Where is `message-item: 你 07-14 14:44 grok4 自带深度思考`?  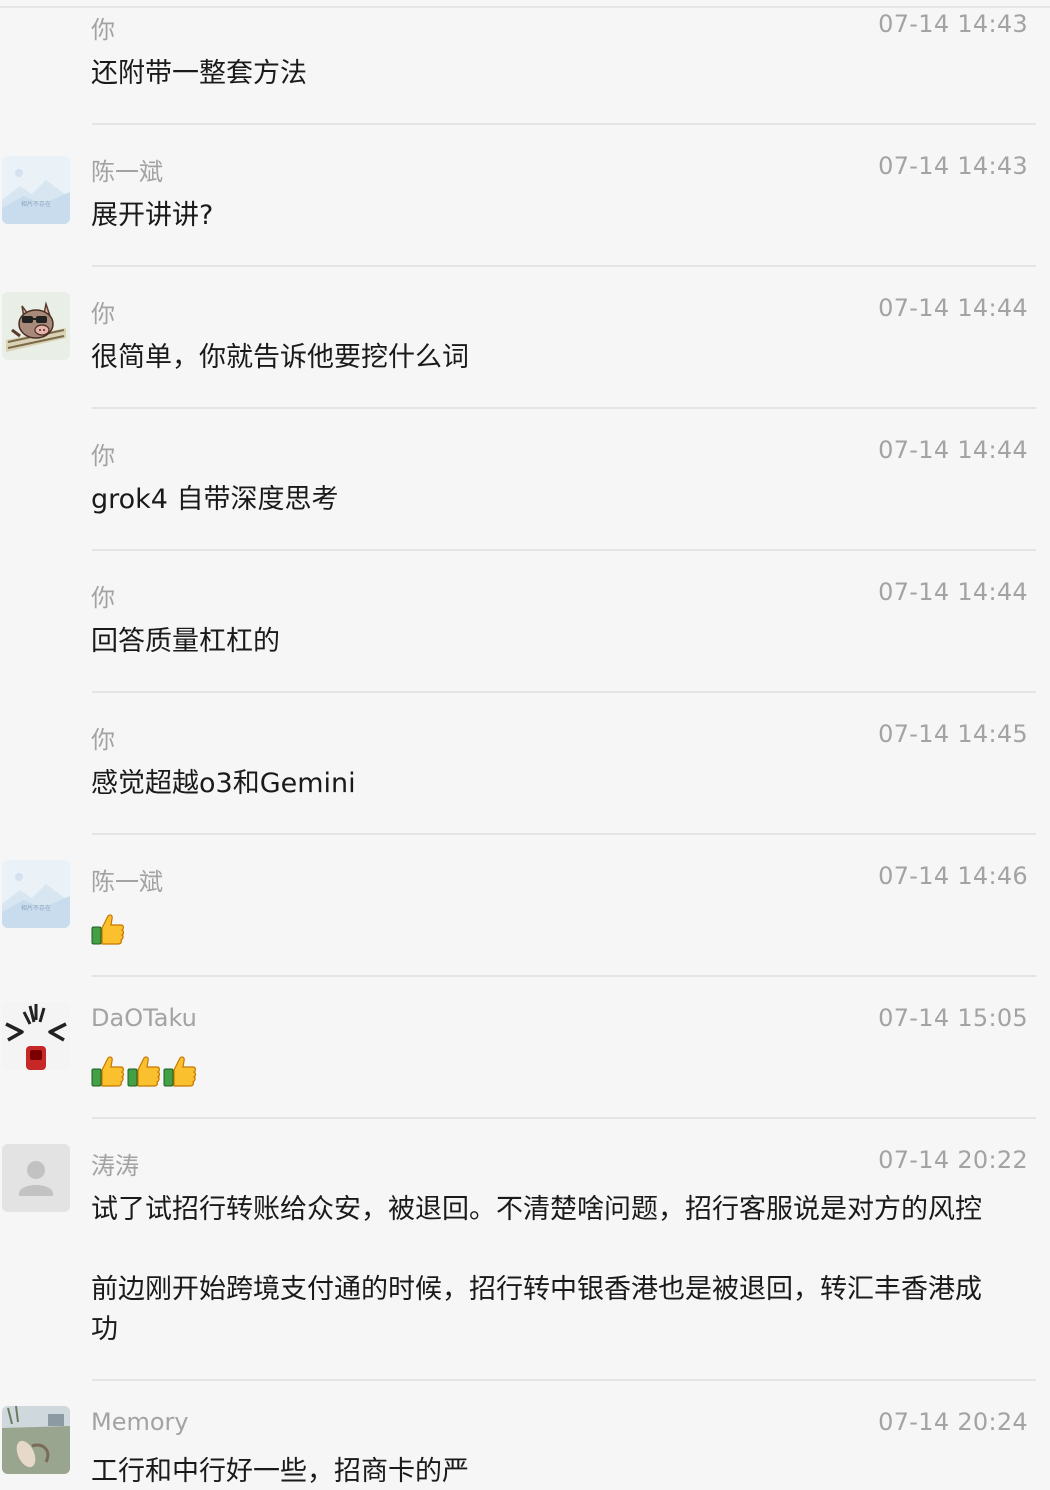 message-item: 你 07-14 14:44 grok4 自带深度思考 is located at coordinates (525, 493).